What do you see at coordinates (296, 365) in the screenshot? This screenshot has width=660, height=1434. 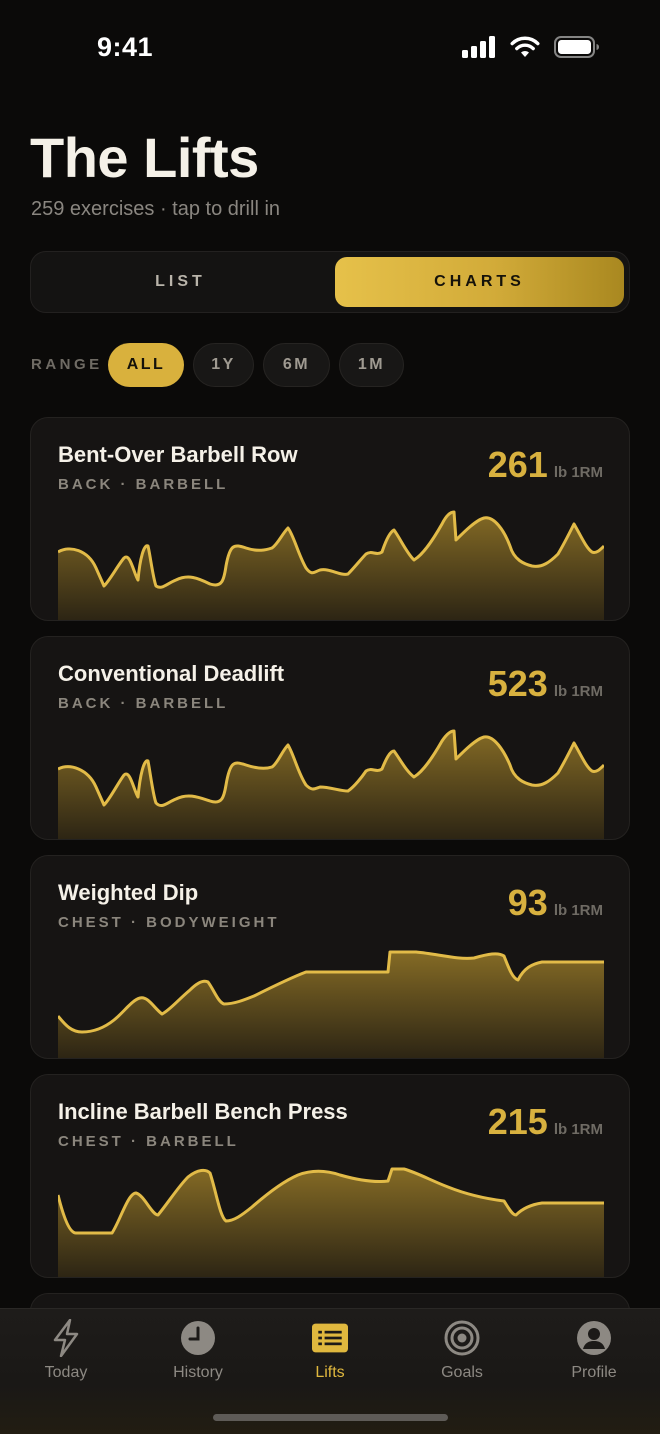 I see `range-6m-button: 6M` at bounding box center [296, 365].